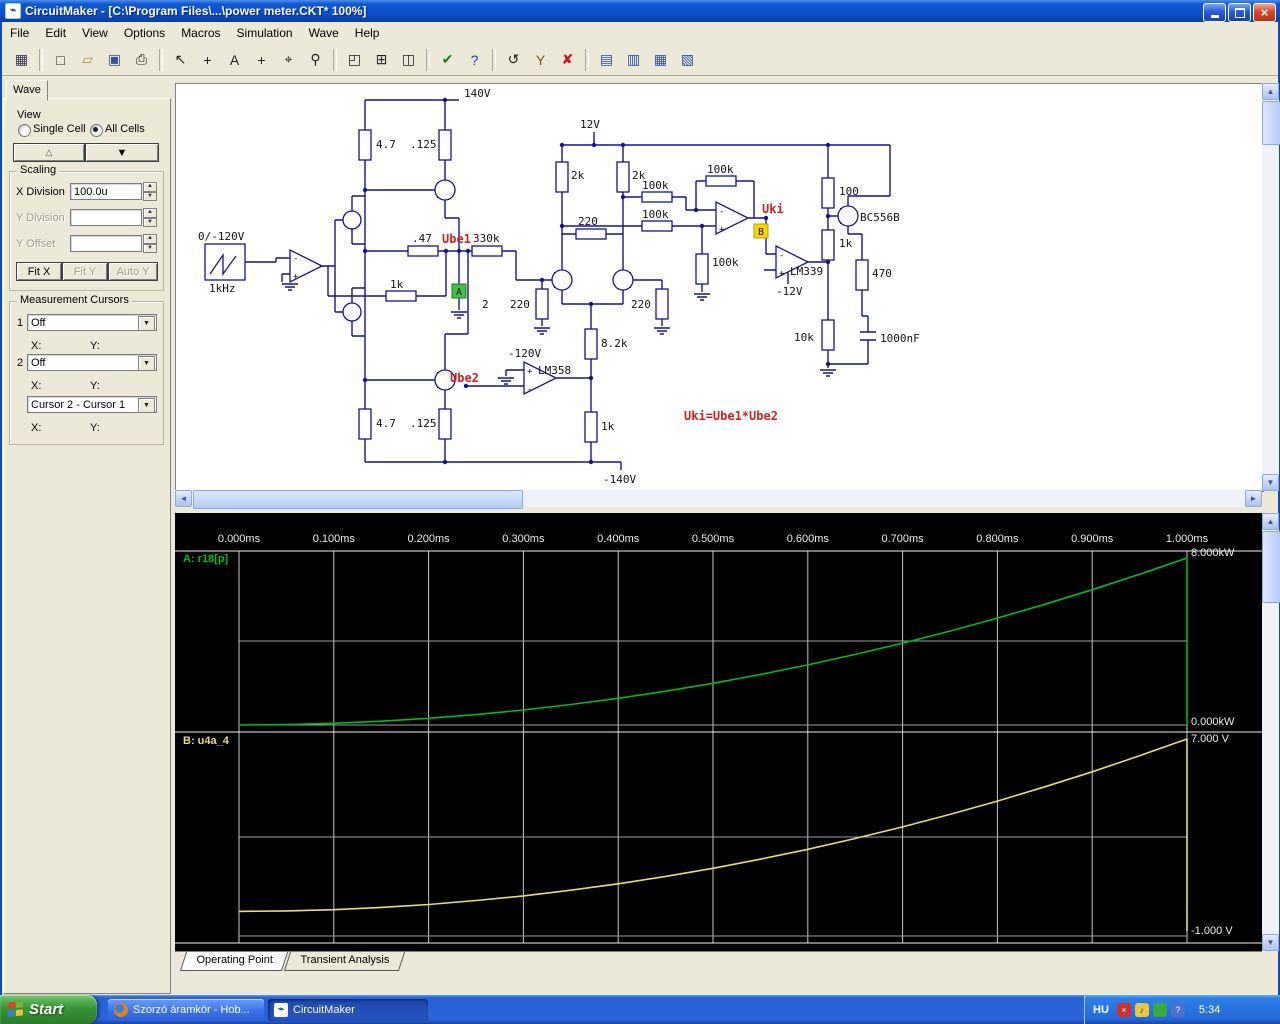 Image resolution: width=1280 pixels, height=1024 pixels. What do you see at coordinates (49, 152) in the screenshot?
I see `scroll-up-cells-button: △` at bounding box center [49, 152].